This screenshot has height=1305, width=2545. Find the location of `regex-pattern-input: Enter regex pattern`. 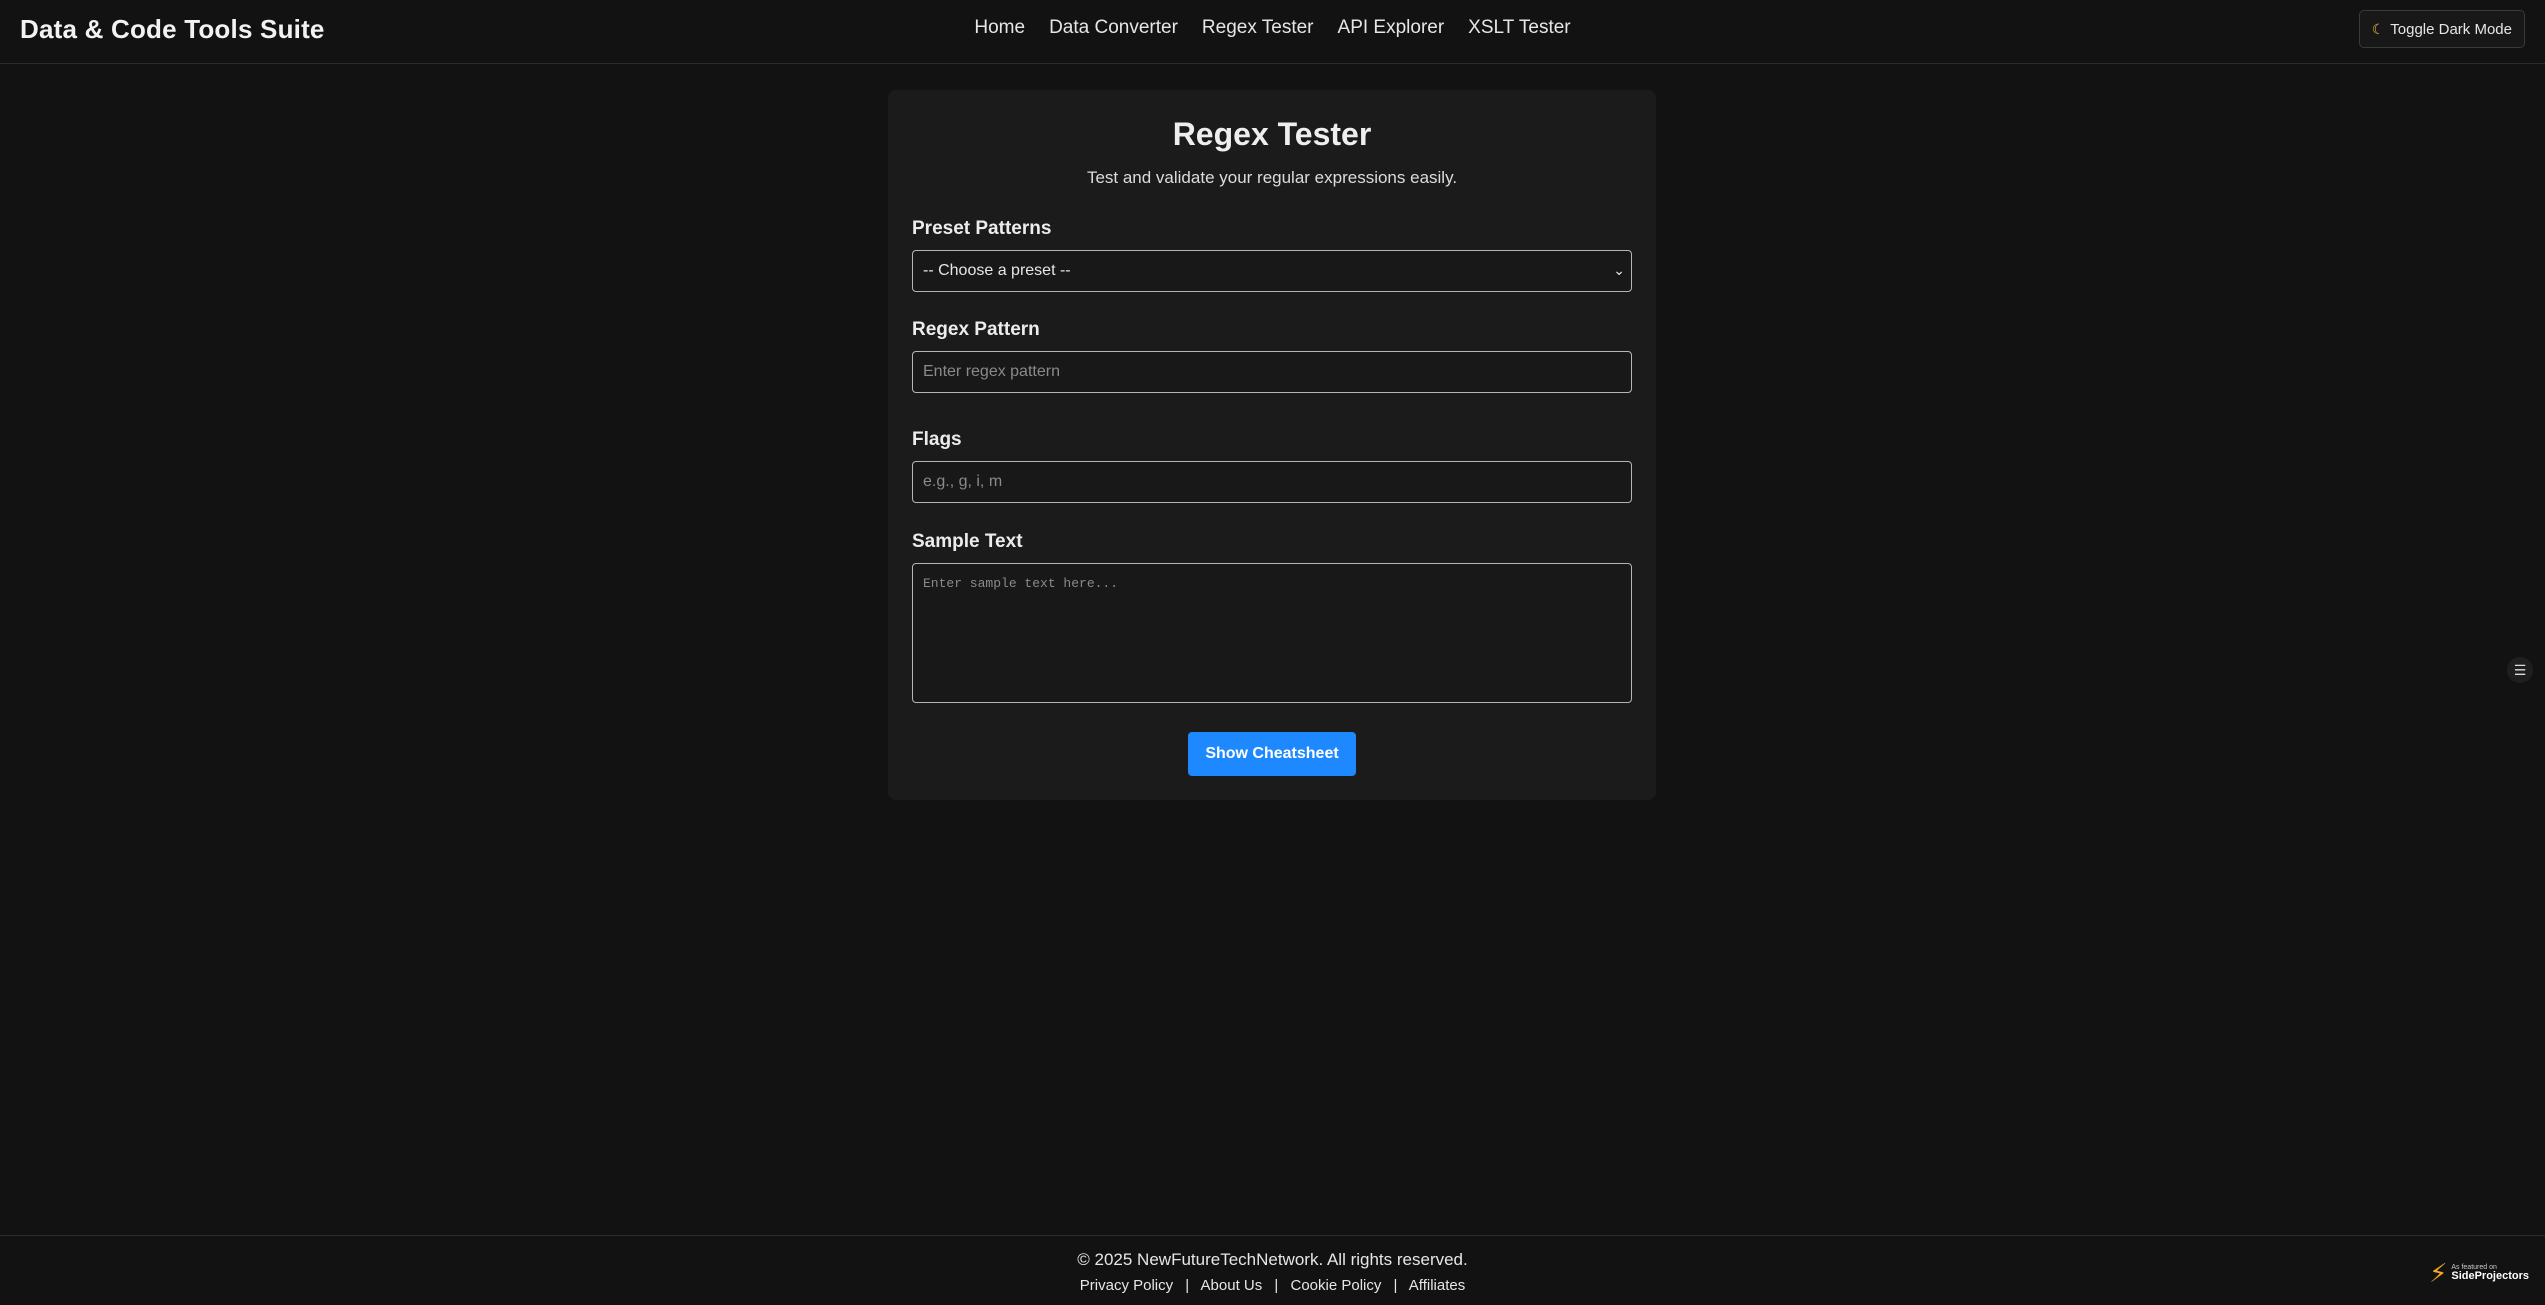

regex-pattern-input: Enter regex pattern is located at coordinates (1272, 372).